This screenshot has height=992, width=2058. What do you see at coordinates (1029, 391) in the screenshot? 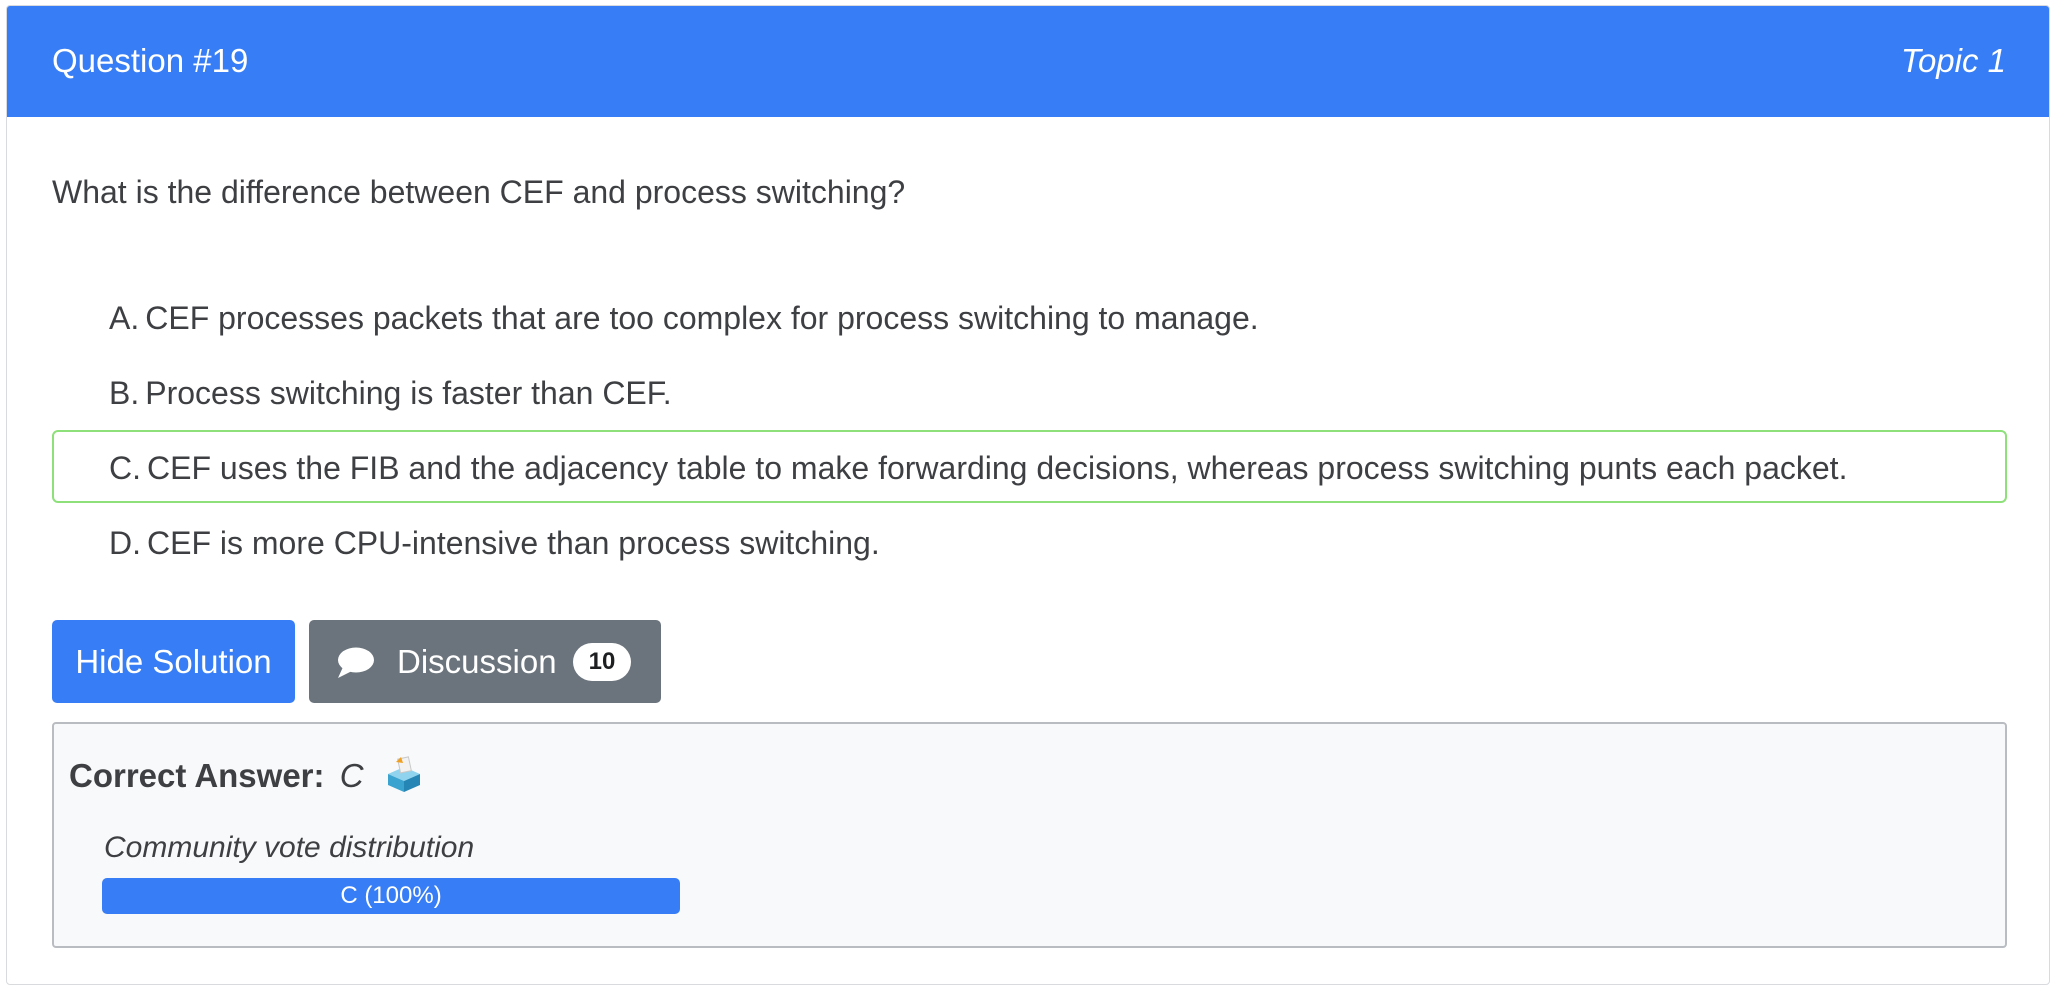
I see `choice-b: B. Process switching is faster than CEF.` at bounding box center [1029, 391].